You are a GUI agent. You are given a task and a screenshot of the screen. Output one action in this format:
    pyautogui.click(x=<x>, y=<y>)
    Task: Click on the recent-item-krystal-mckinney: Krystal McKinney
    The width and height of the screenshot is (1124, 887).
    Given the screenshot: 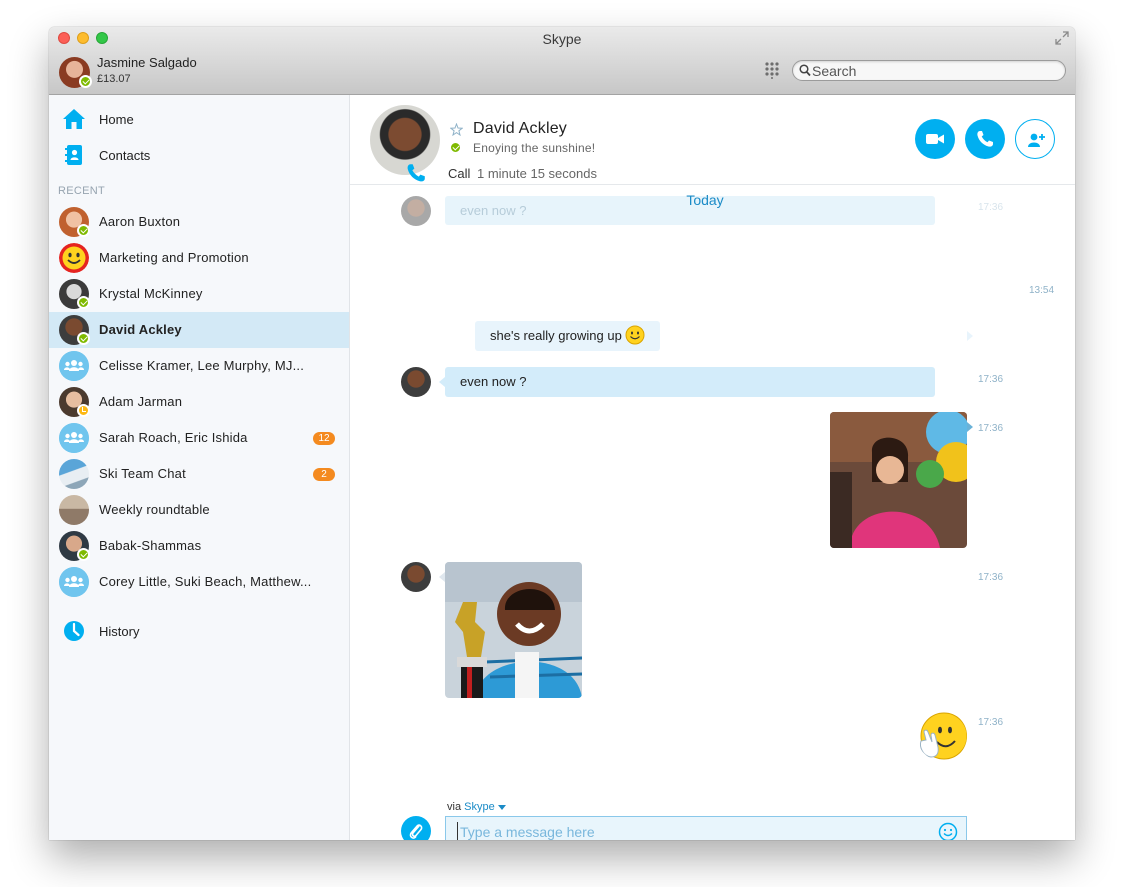 What is the action you would take?
    pyautogui.click(x=199, y=294)
    